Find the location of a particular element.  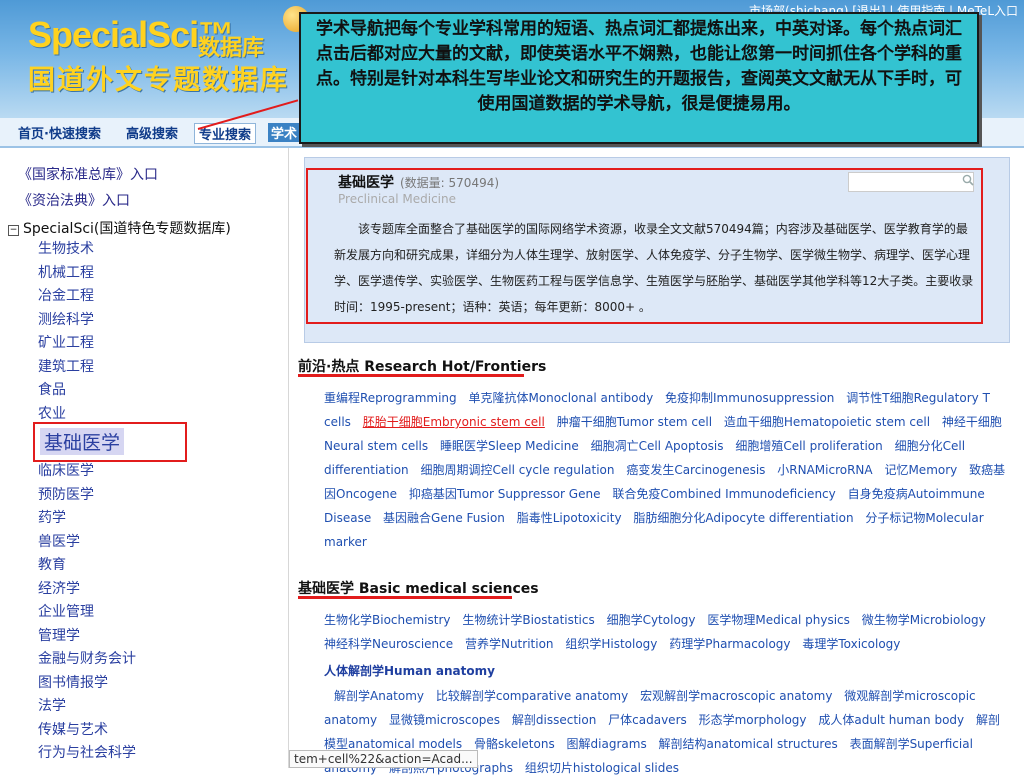

keyword-link: 解剖结构anatomical structures is located at coordinates (748, 744).